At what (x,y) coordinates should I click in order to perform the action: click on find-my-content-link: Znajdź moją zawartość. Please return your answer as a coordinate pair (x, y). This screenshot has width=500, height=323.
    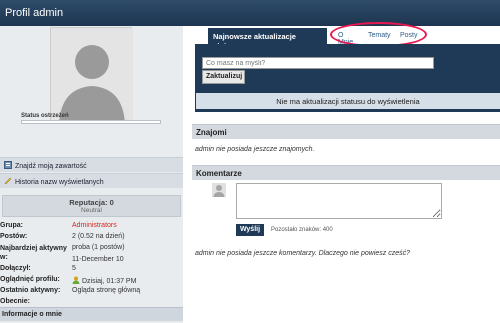
    Looking at the image, I should click on (91, 164).